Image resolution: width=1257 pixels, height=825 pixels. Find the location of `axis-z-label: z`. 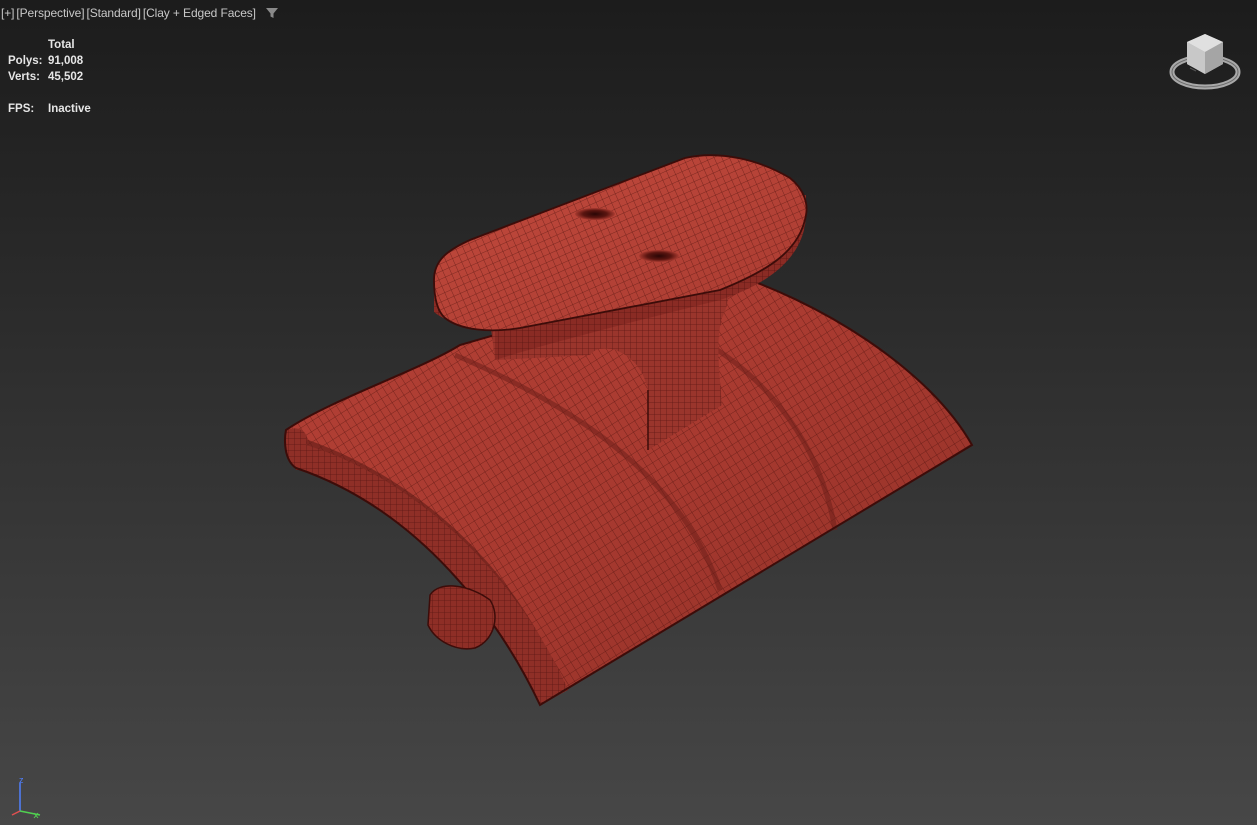

axis-z-label: z is located at coordinates (21, 780).